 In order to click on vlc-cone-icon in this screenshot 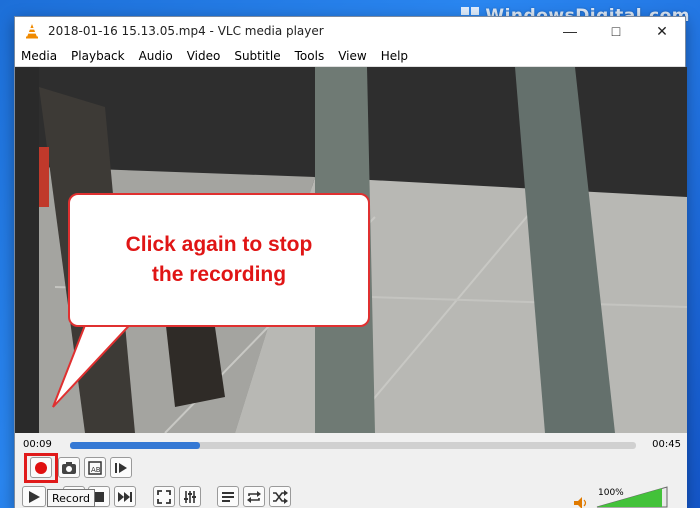, I will do `click(32, 31)`.